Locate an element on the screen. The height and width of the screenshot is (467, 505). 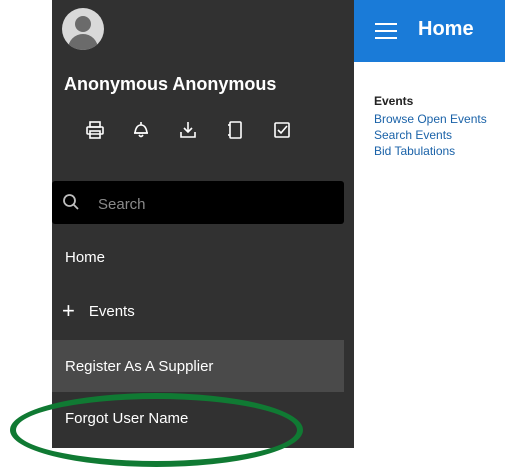
hamburger-menu-icon is located at coordinates (386, 31).